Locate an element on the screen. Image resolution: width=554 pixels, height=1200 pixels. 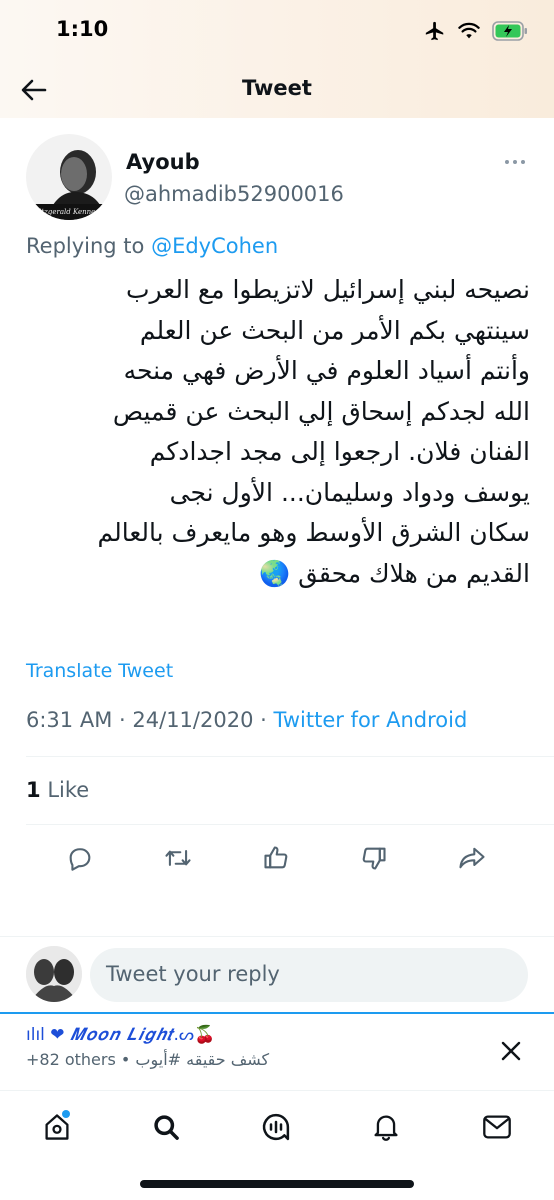
close-icon is located at coordinates (511, 1051).